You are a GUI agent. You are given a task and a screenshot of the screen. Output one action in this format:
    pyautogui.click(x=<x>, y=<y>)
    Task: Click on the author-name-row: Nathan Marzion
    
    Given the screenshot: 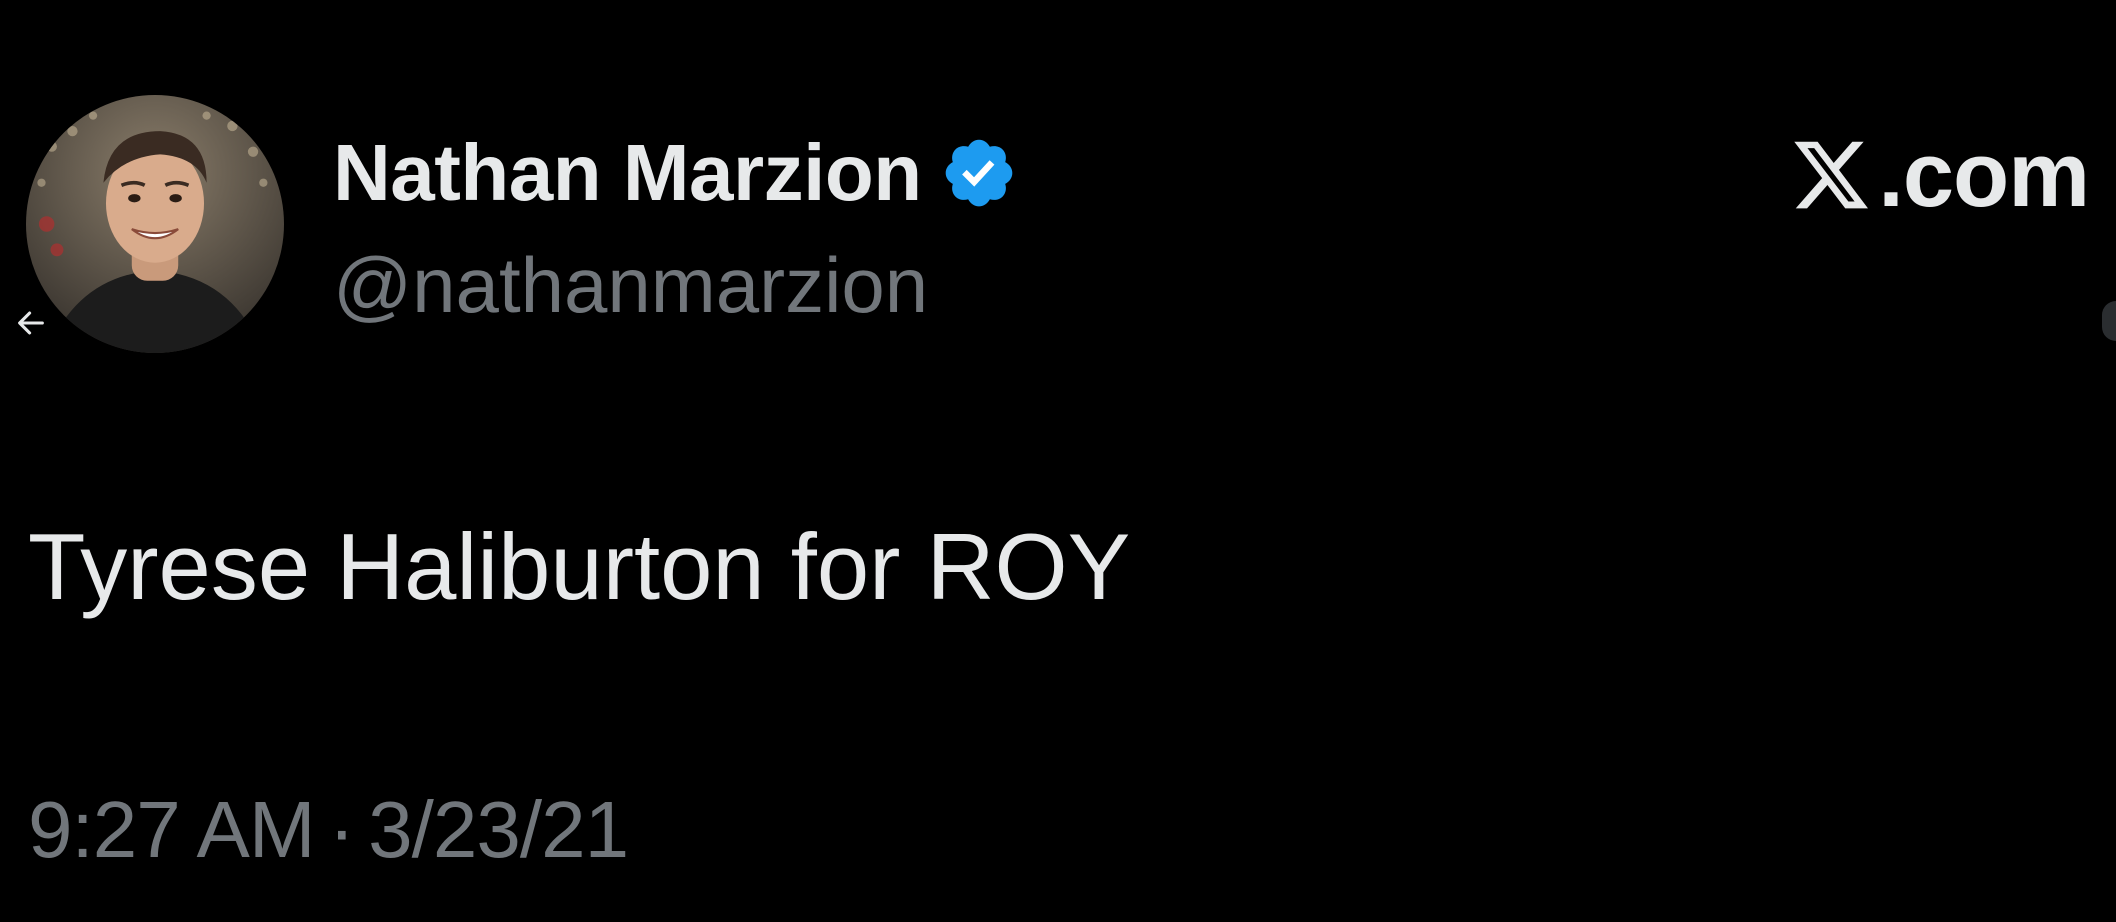 What is the action you would take?
    pyautogui.click(x=675, y=173)
    